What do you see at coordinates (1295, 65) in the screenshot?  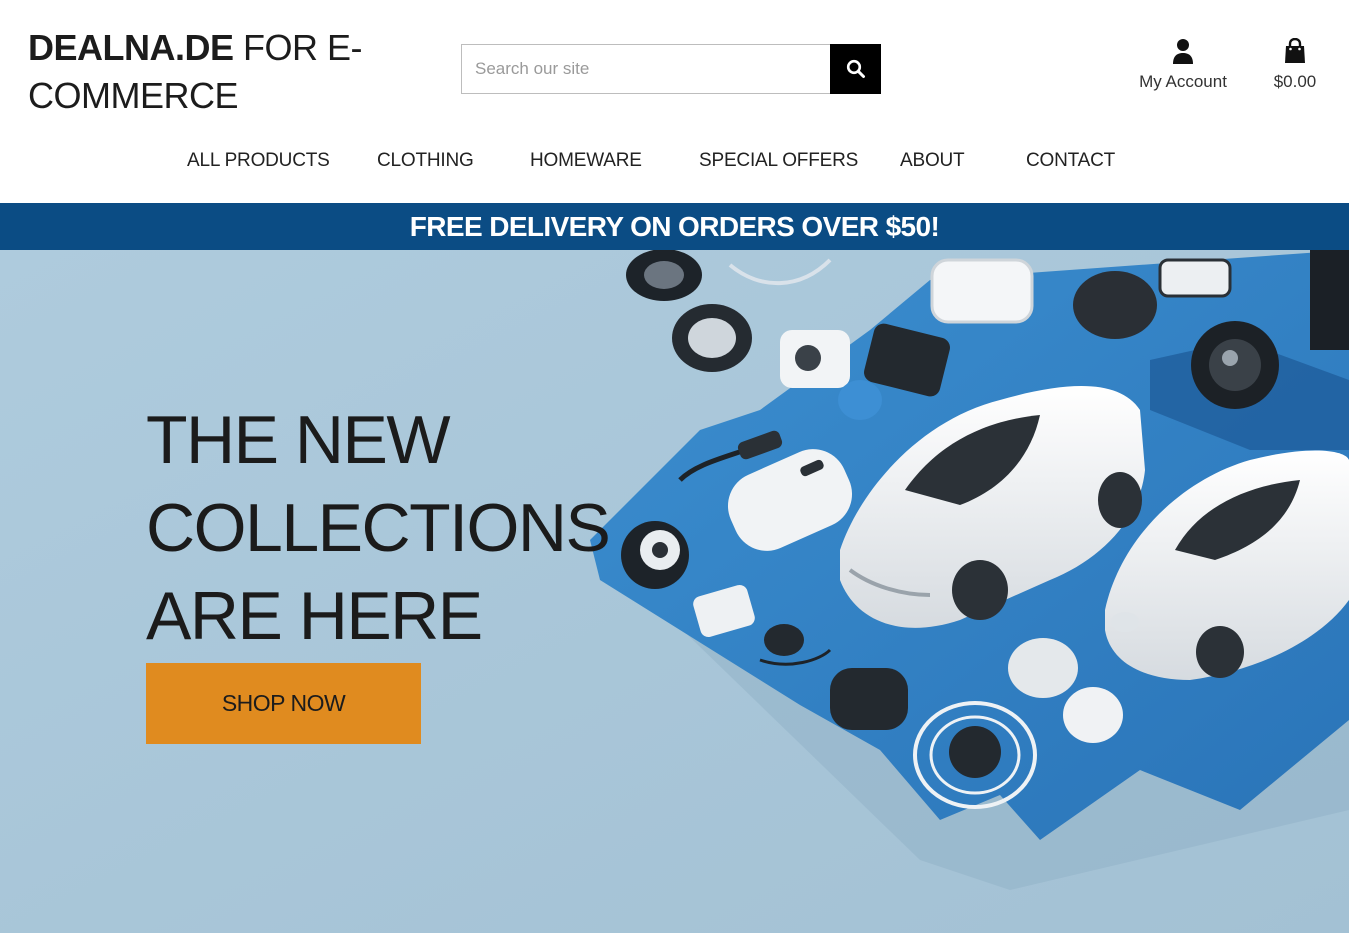 I see `cart-link: $0.00` at bounding box center [1295, 65].